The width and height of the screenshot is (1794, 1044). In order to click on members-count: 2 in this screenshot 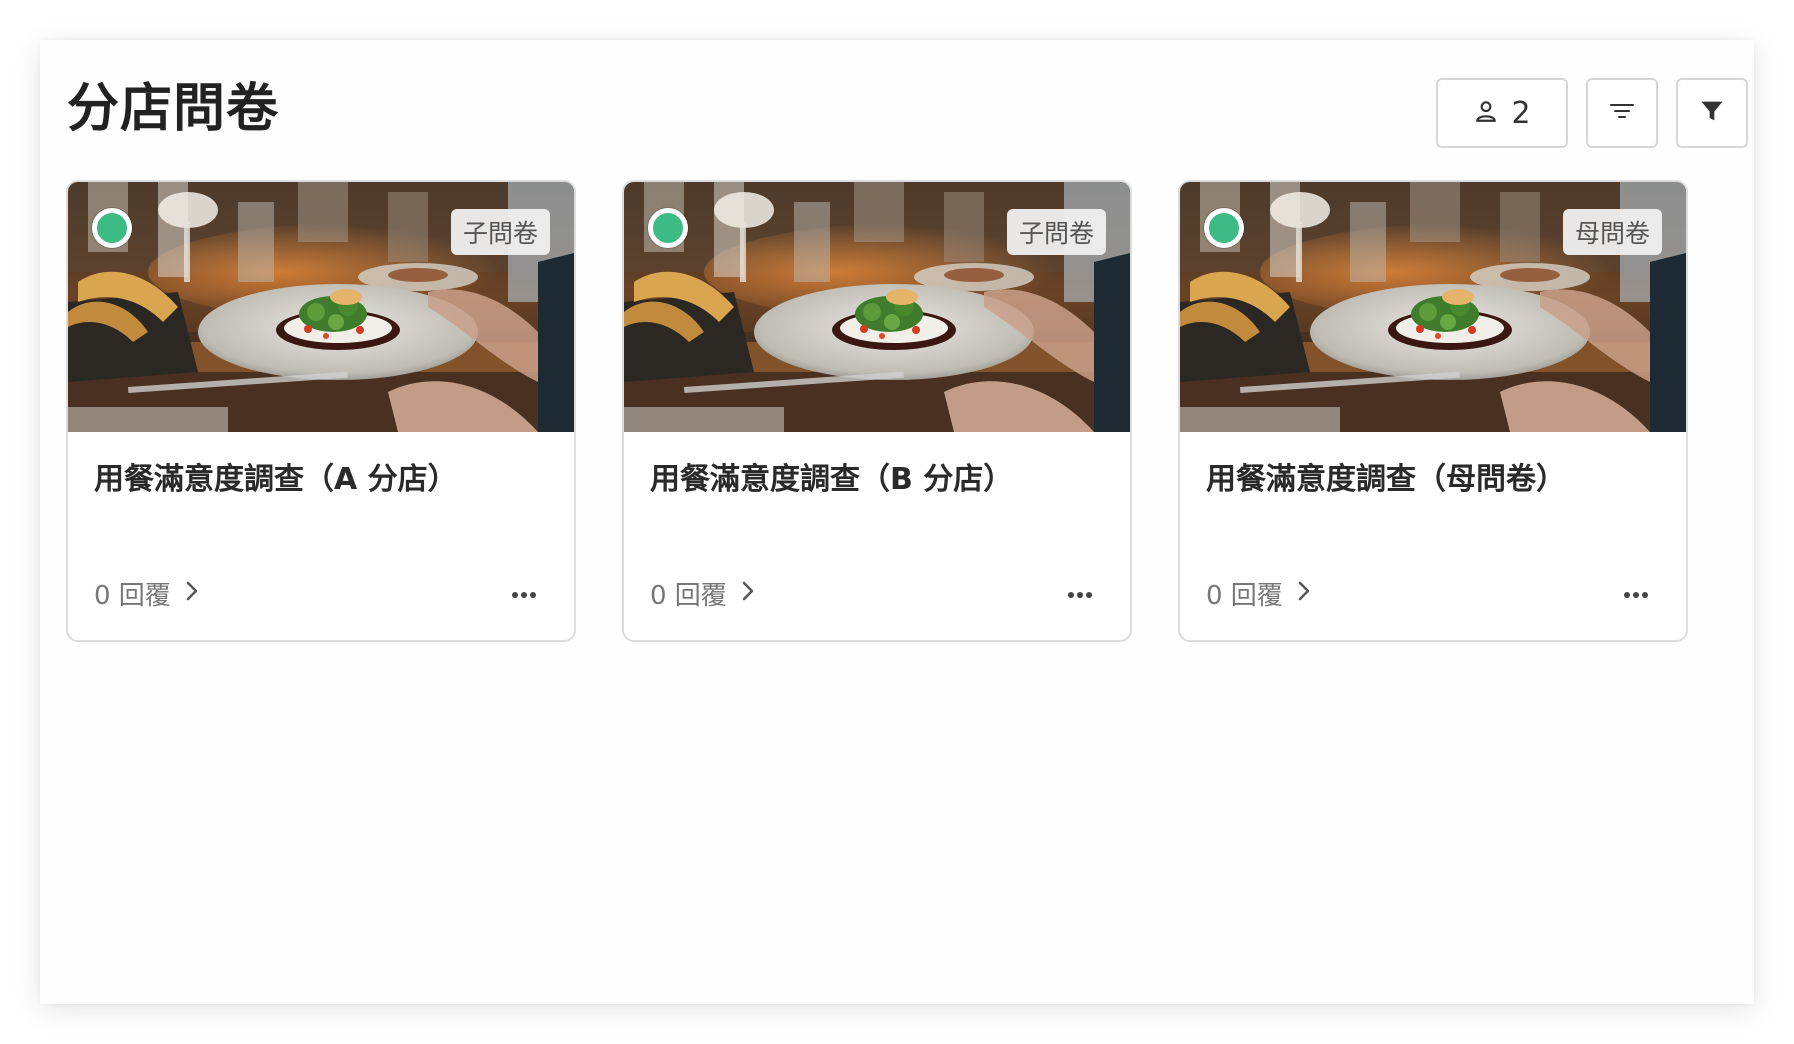, I will do `click(1521, 113)`.